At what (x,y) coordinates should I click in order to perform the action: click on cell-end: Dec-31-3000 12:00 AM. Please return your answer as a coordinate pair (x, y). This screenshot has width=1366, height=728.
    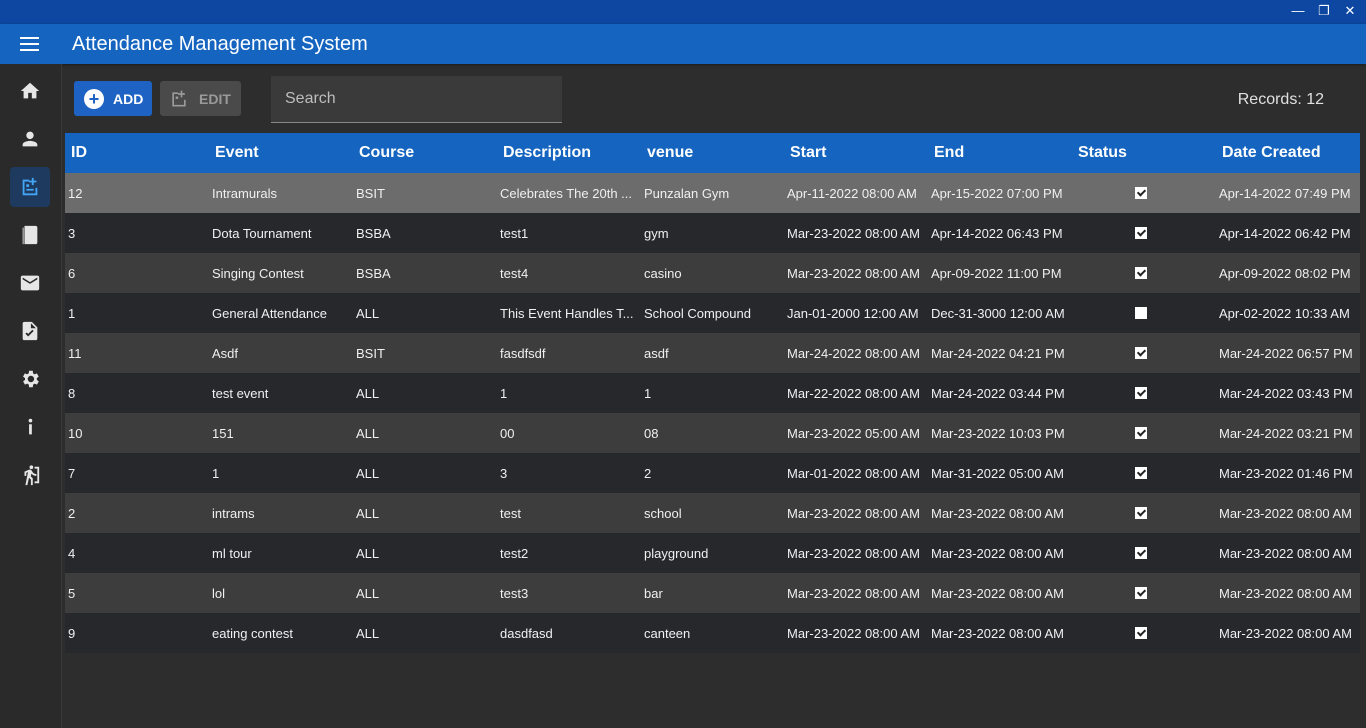
    Looking at the image, I should click on (998, 313).